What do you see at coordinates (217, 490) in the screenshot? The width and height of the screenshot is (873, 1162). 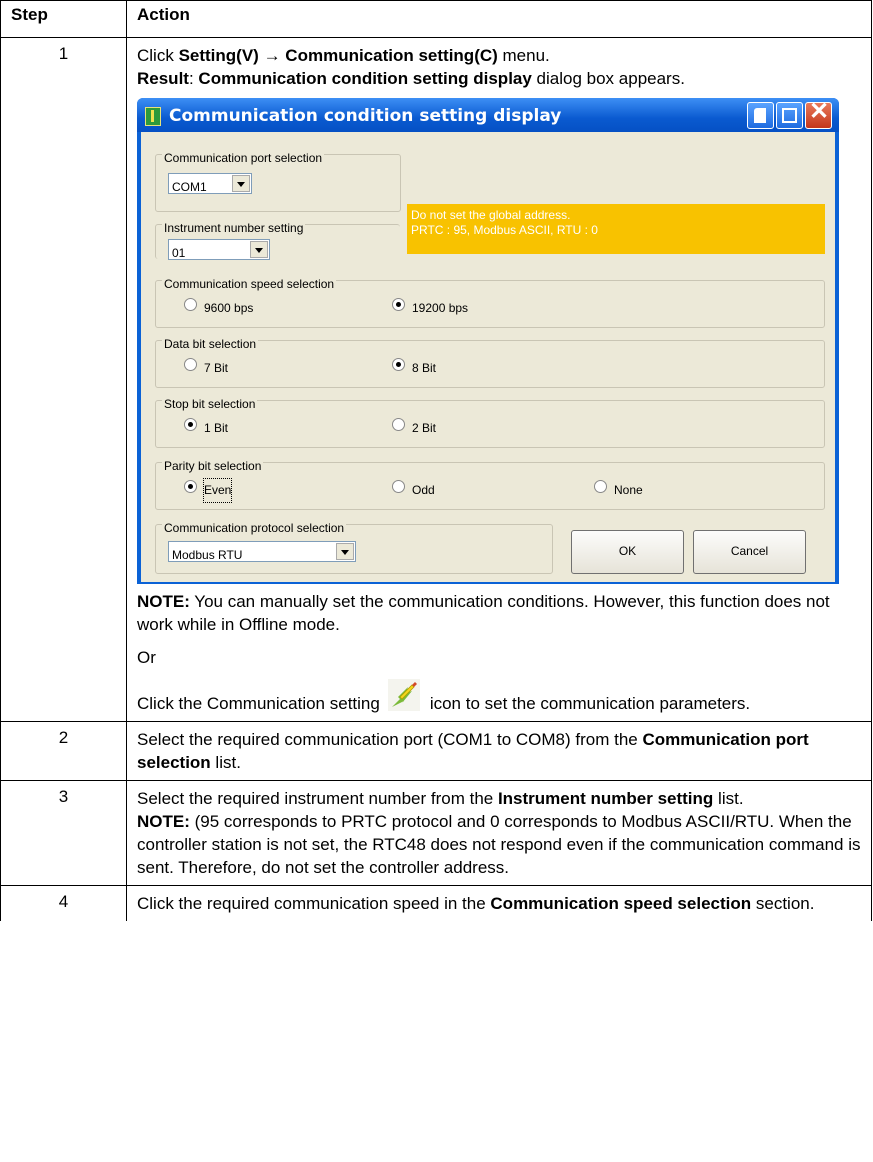 I see `radio-label: Even` at bounding box center [217, 490].